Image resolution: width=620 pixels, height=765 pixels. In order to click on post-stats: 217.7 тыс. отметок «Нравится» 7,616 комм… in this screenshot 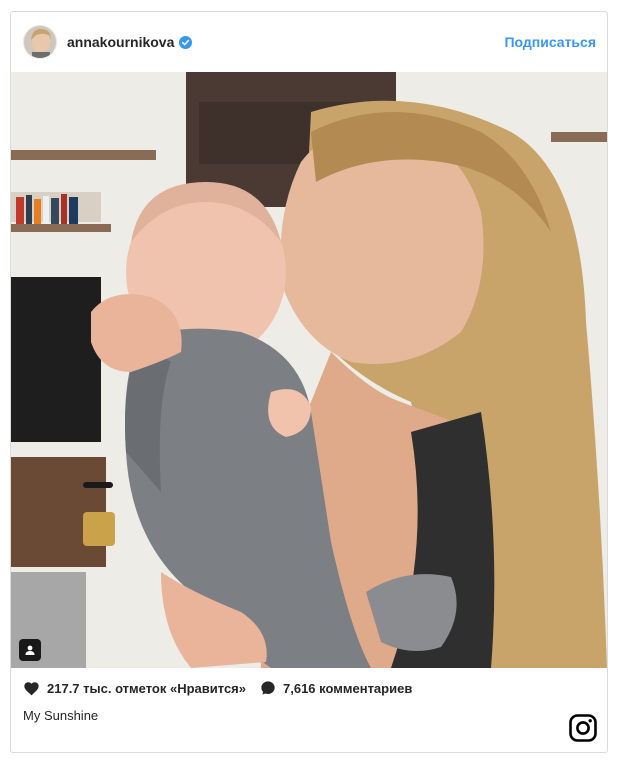, I will do `click(224, 688)`.